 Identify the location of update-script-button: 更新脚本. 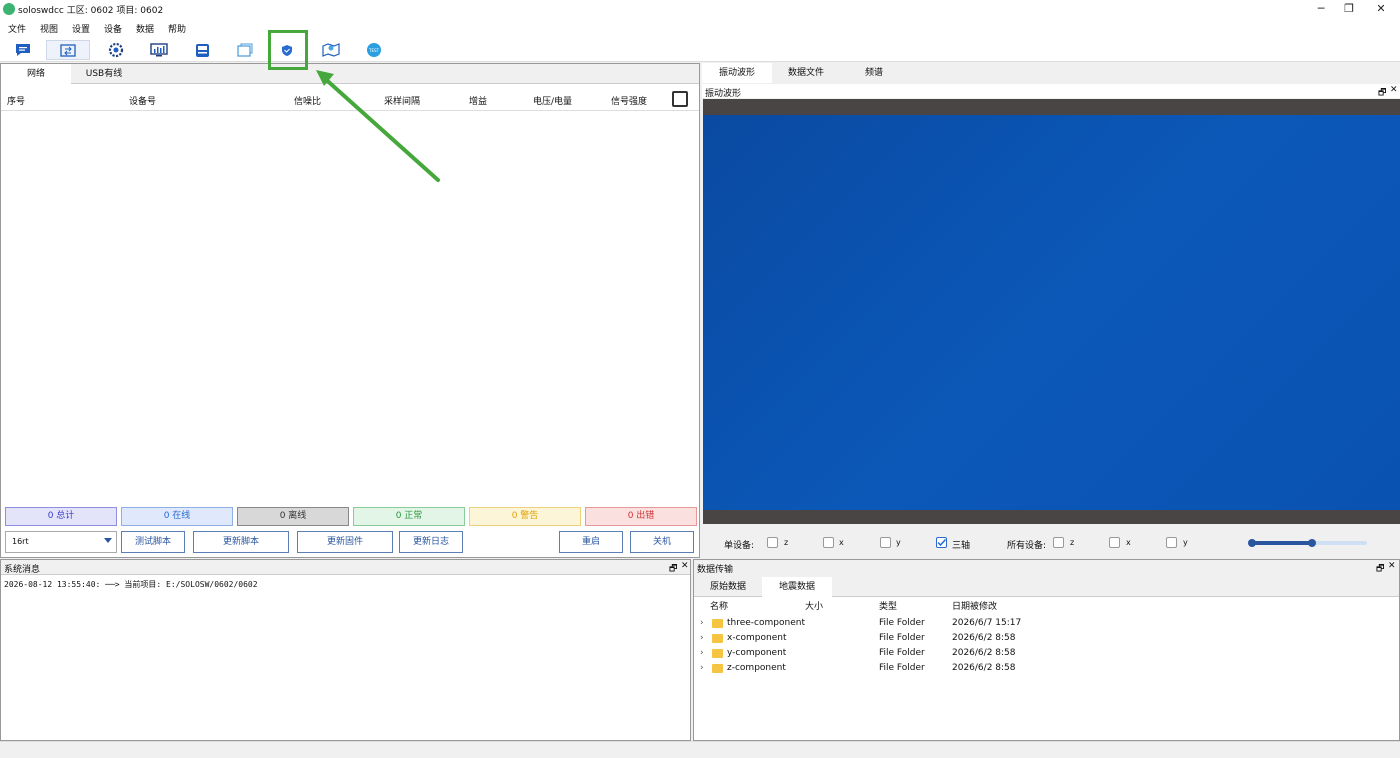
(241, 542).